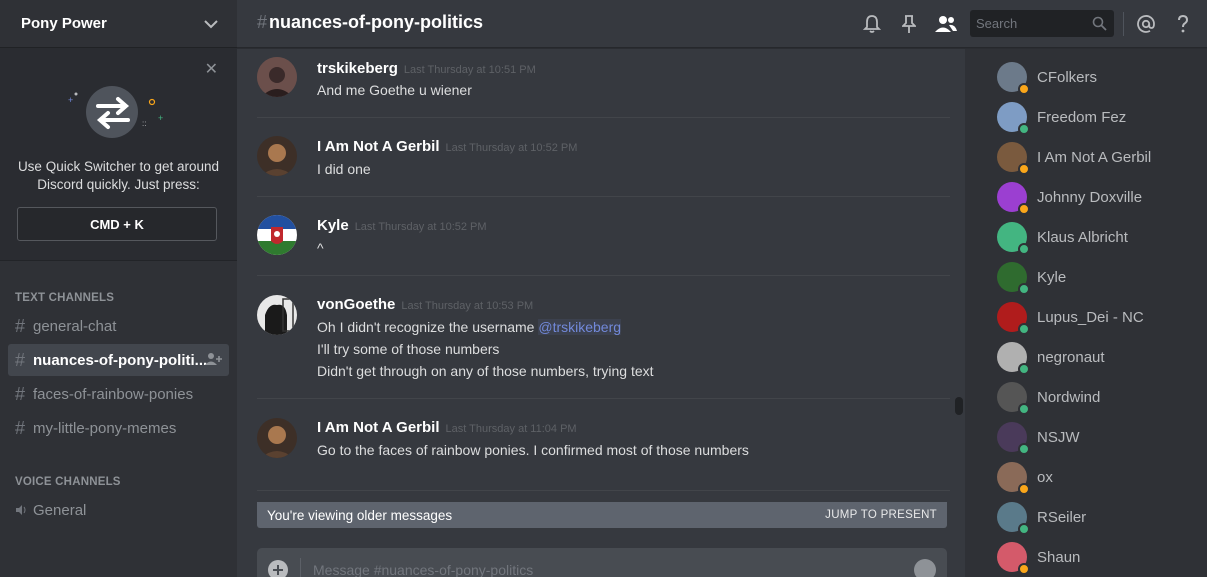 The height and width of the screenshot is (577, 1207). What do you see at coordinates (68, 482) in the screenshot?
I see `voice-channels-category: VOICE CHANNELS` at bounding box center [68, 482].